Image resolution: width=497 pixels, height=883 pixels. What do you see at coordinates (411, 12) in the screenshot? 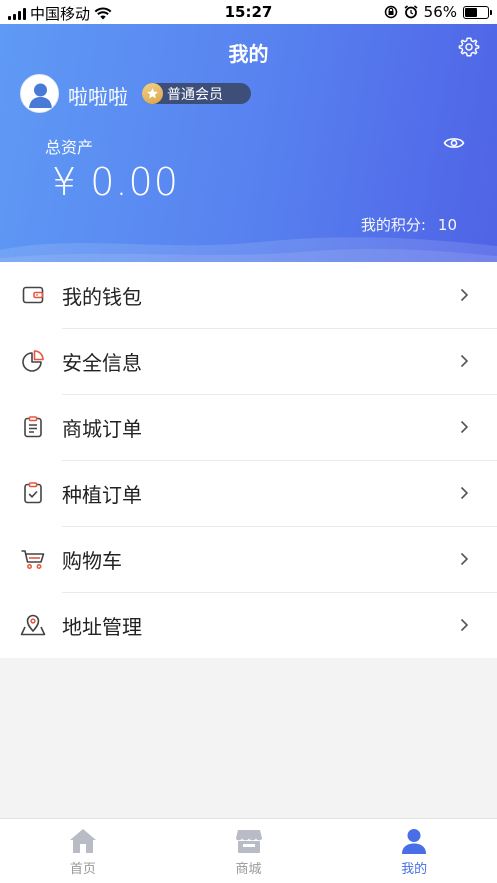
I see `alarm-icon` at bounding box center [411, 12].